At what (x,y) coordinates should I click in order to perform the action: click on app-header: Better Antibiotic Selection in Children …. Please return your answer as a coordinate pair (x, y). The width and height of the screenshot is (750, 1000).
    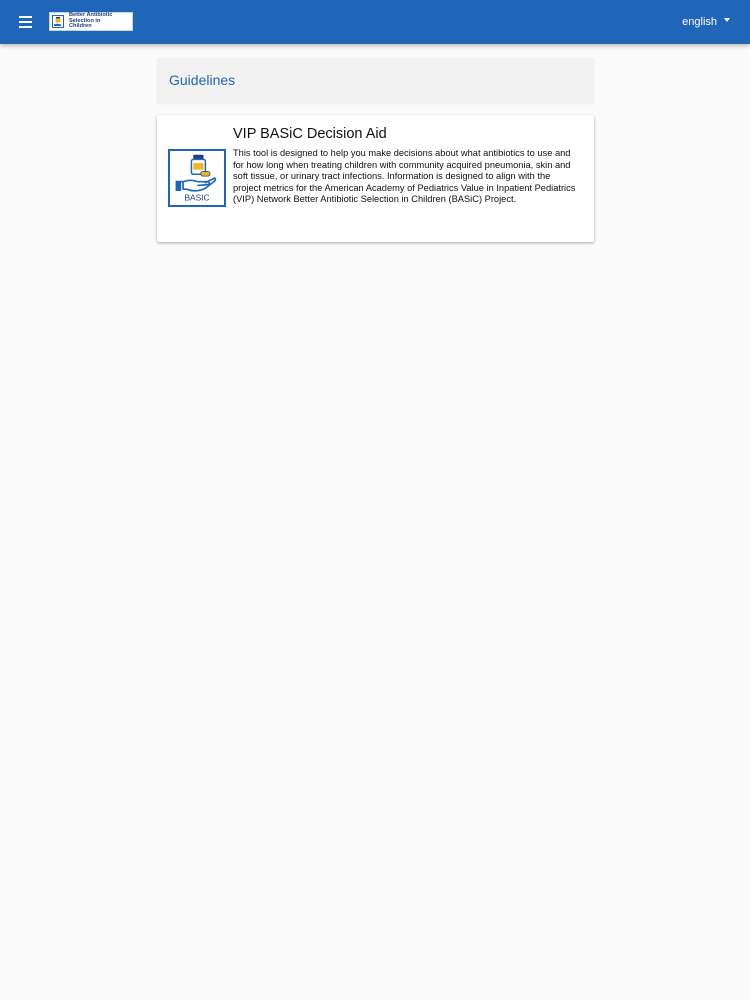
    Looking at the image, I should click on (375, 22).